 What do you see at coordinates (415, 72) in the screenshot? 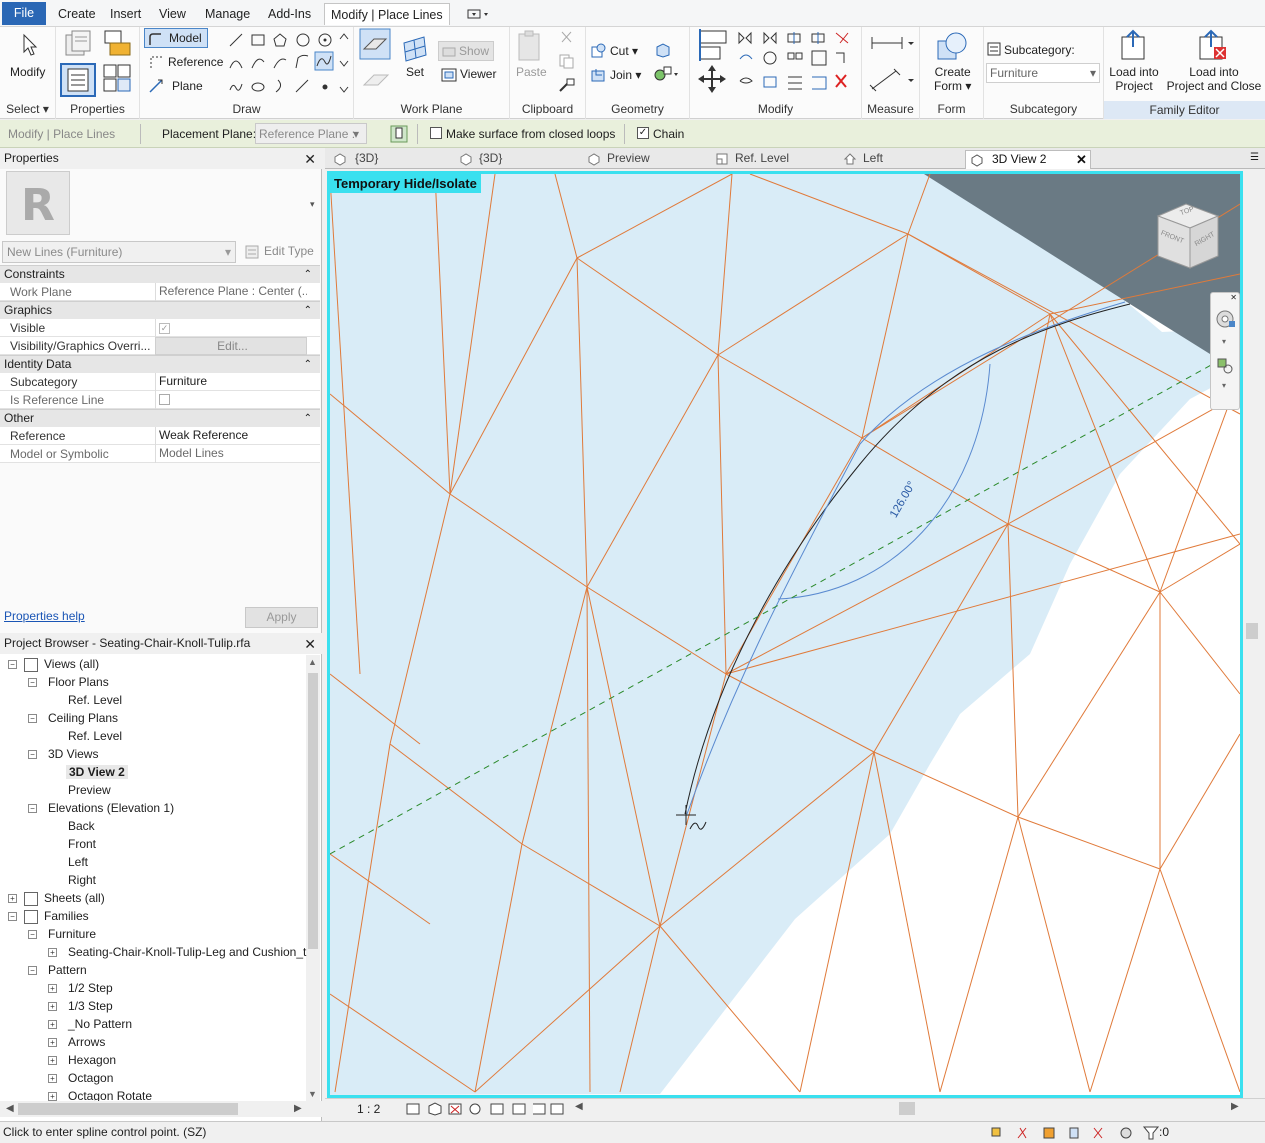
I see `set-button-label: Set` at bounding box center [415, 72].